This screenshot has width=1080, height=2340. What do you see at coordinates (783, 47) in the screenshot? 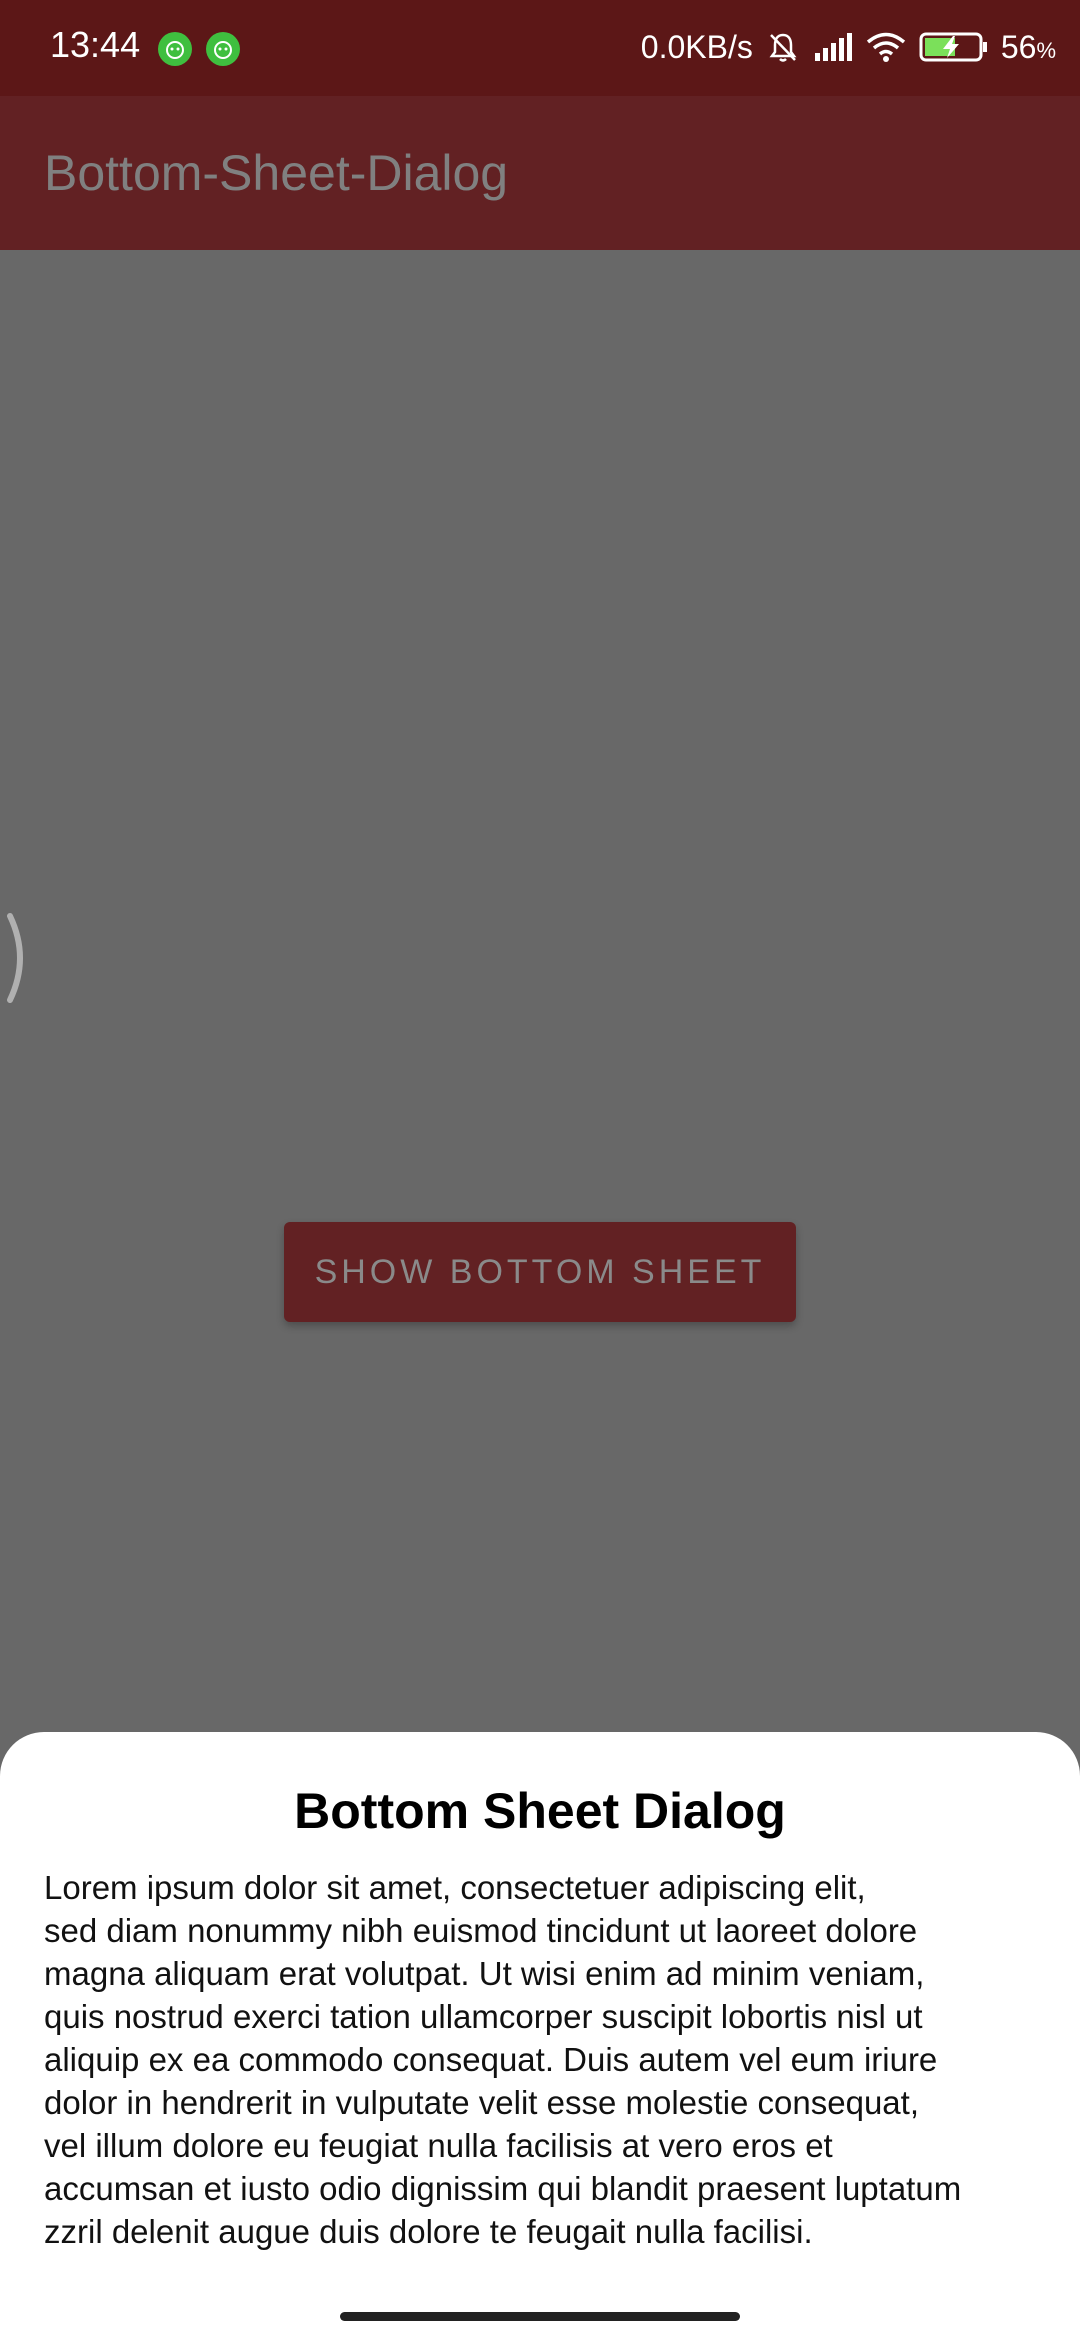
I see `mute-bell-icon` at bounding box center [783, 47].